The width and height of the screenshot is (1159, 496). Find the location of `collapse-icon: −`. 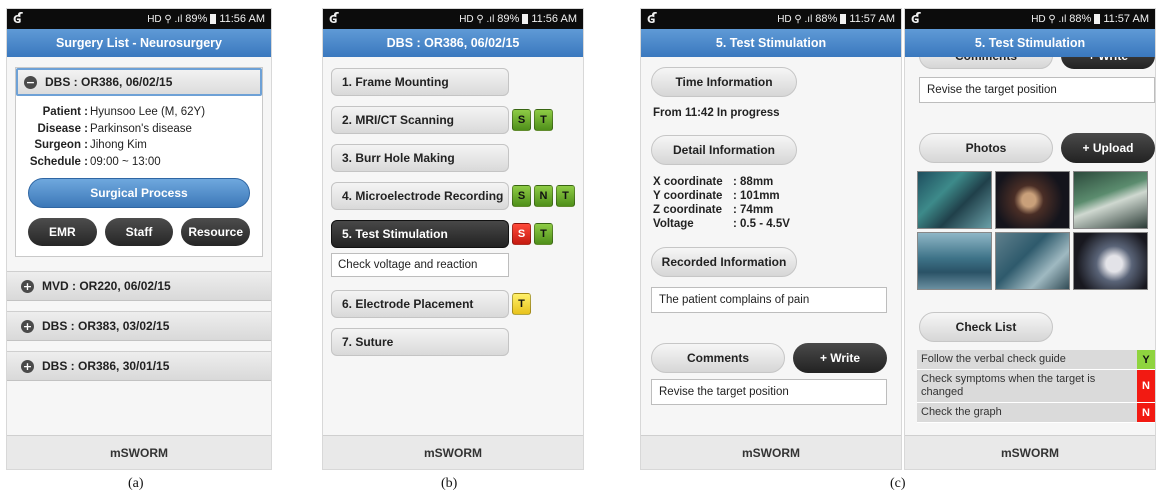

collapse-icon: − is located at coordinates (30, 82).